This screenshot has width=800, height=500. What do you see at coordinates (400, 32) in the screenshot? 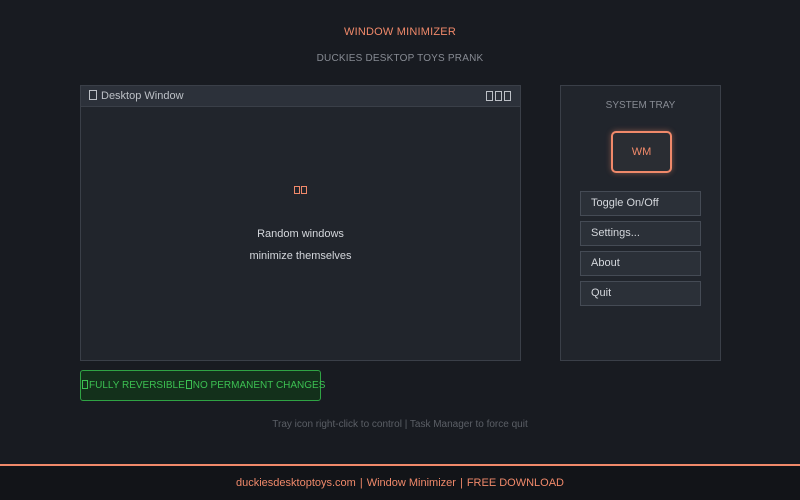
I see `app-title: WINDOW MINIMIZER` at bounding box center [400, 32].